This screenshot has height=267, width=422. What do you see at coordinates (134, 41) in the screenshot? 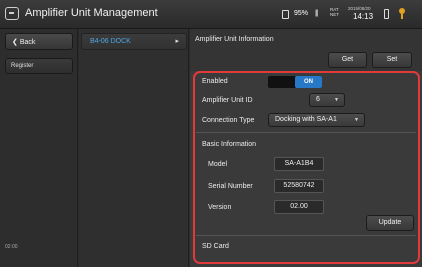
I see `dock-list-item: B4-06 DOCK ▸` at bounding box center [134, 41].